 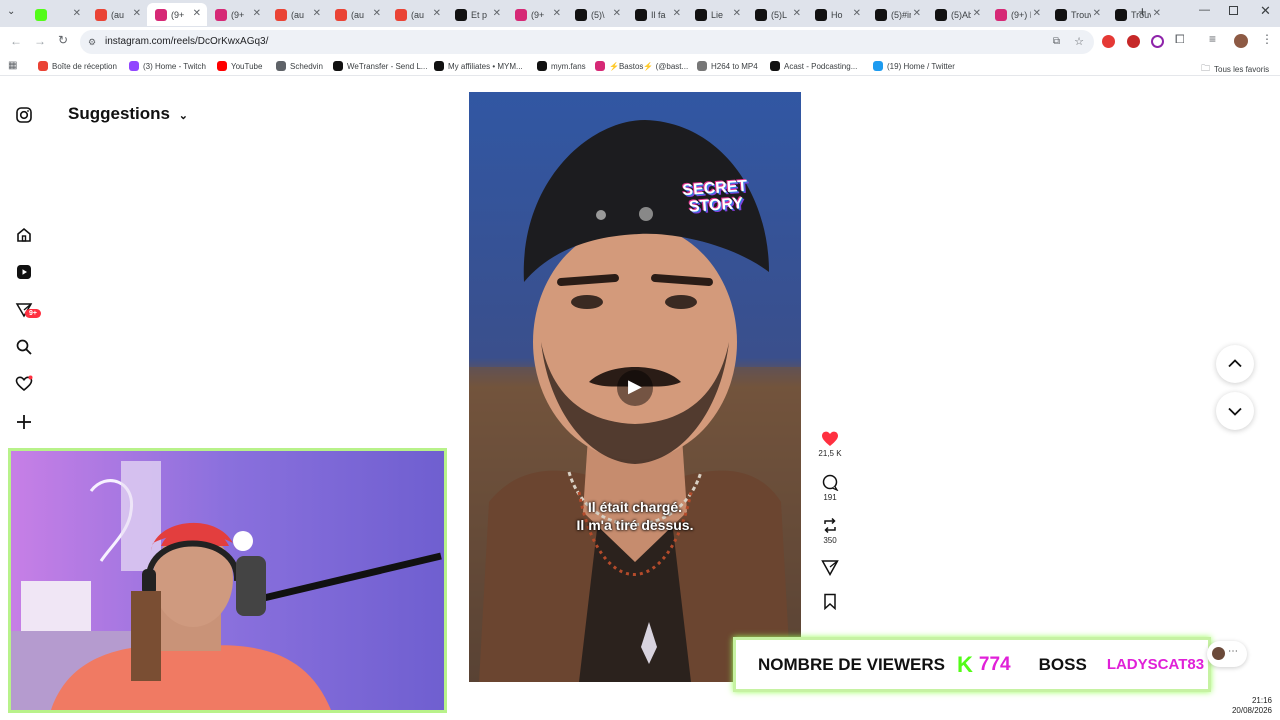 I want to click on previous-reel-button, so click(x=1235, y=364).